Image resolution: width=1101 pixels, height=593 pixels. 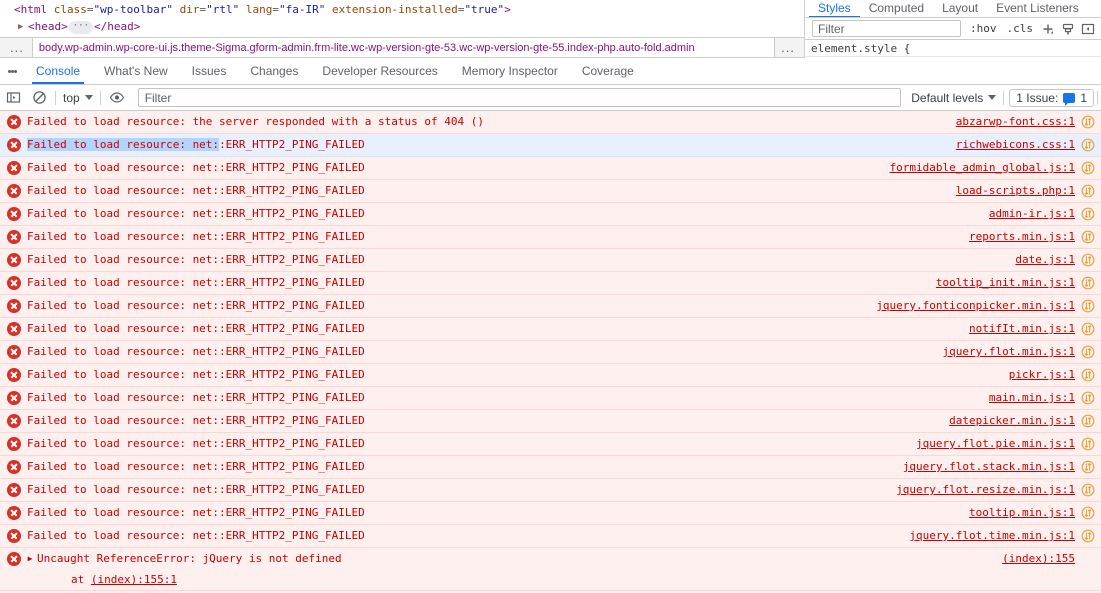 I want to click on tab-changes: Changes, so click(x=274, y=71).